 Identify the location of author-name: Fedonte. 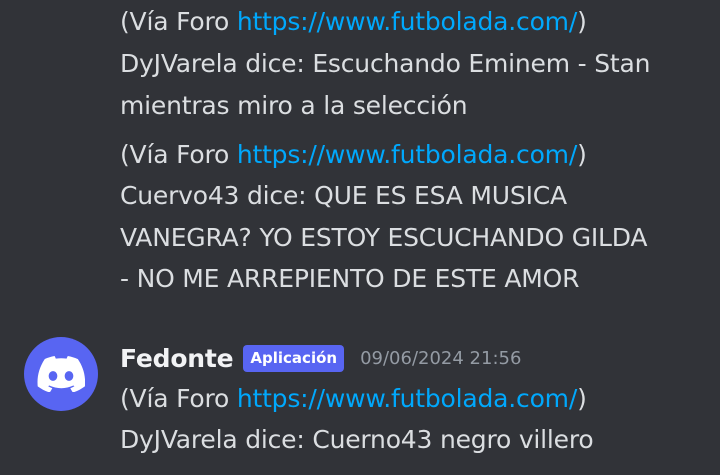
(177, 358).